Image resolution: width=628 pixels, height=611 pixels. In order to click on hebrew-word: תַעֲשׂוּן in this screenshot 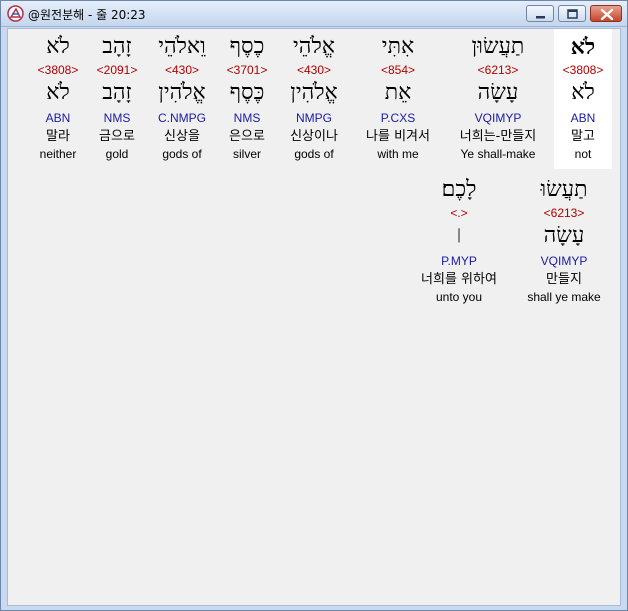, I will do `click(498, 46)`.